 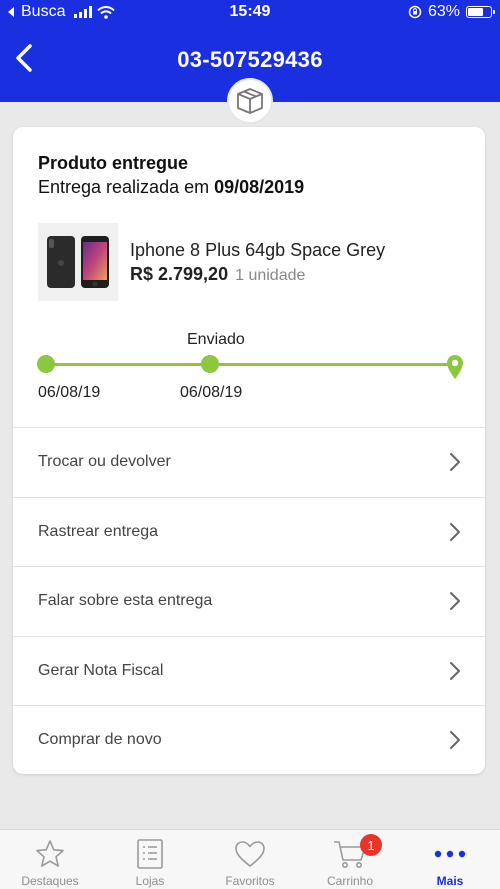 I want to click on list-icon, so click(x=150, y=854).